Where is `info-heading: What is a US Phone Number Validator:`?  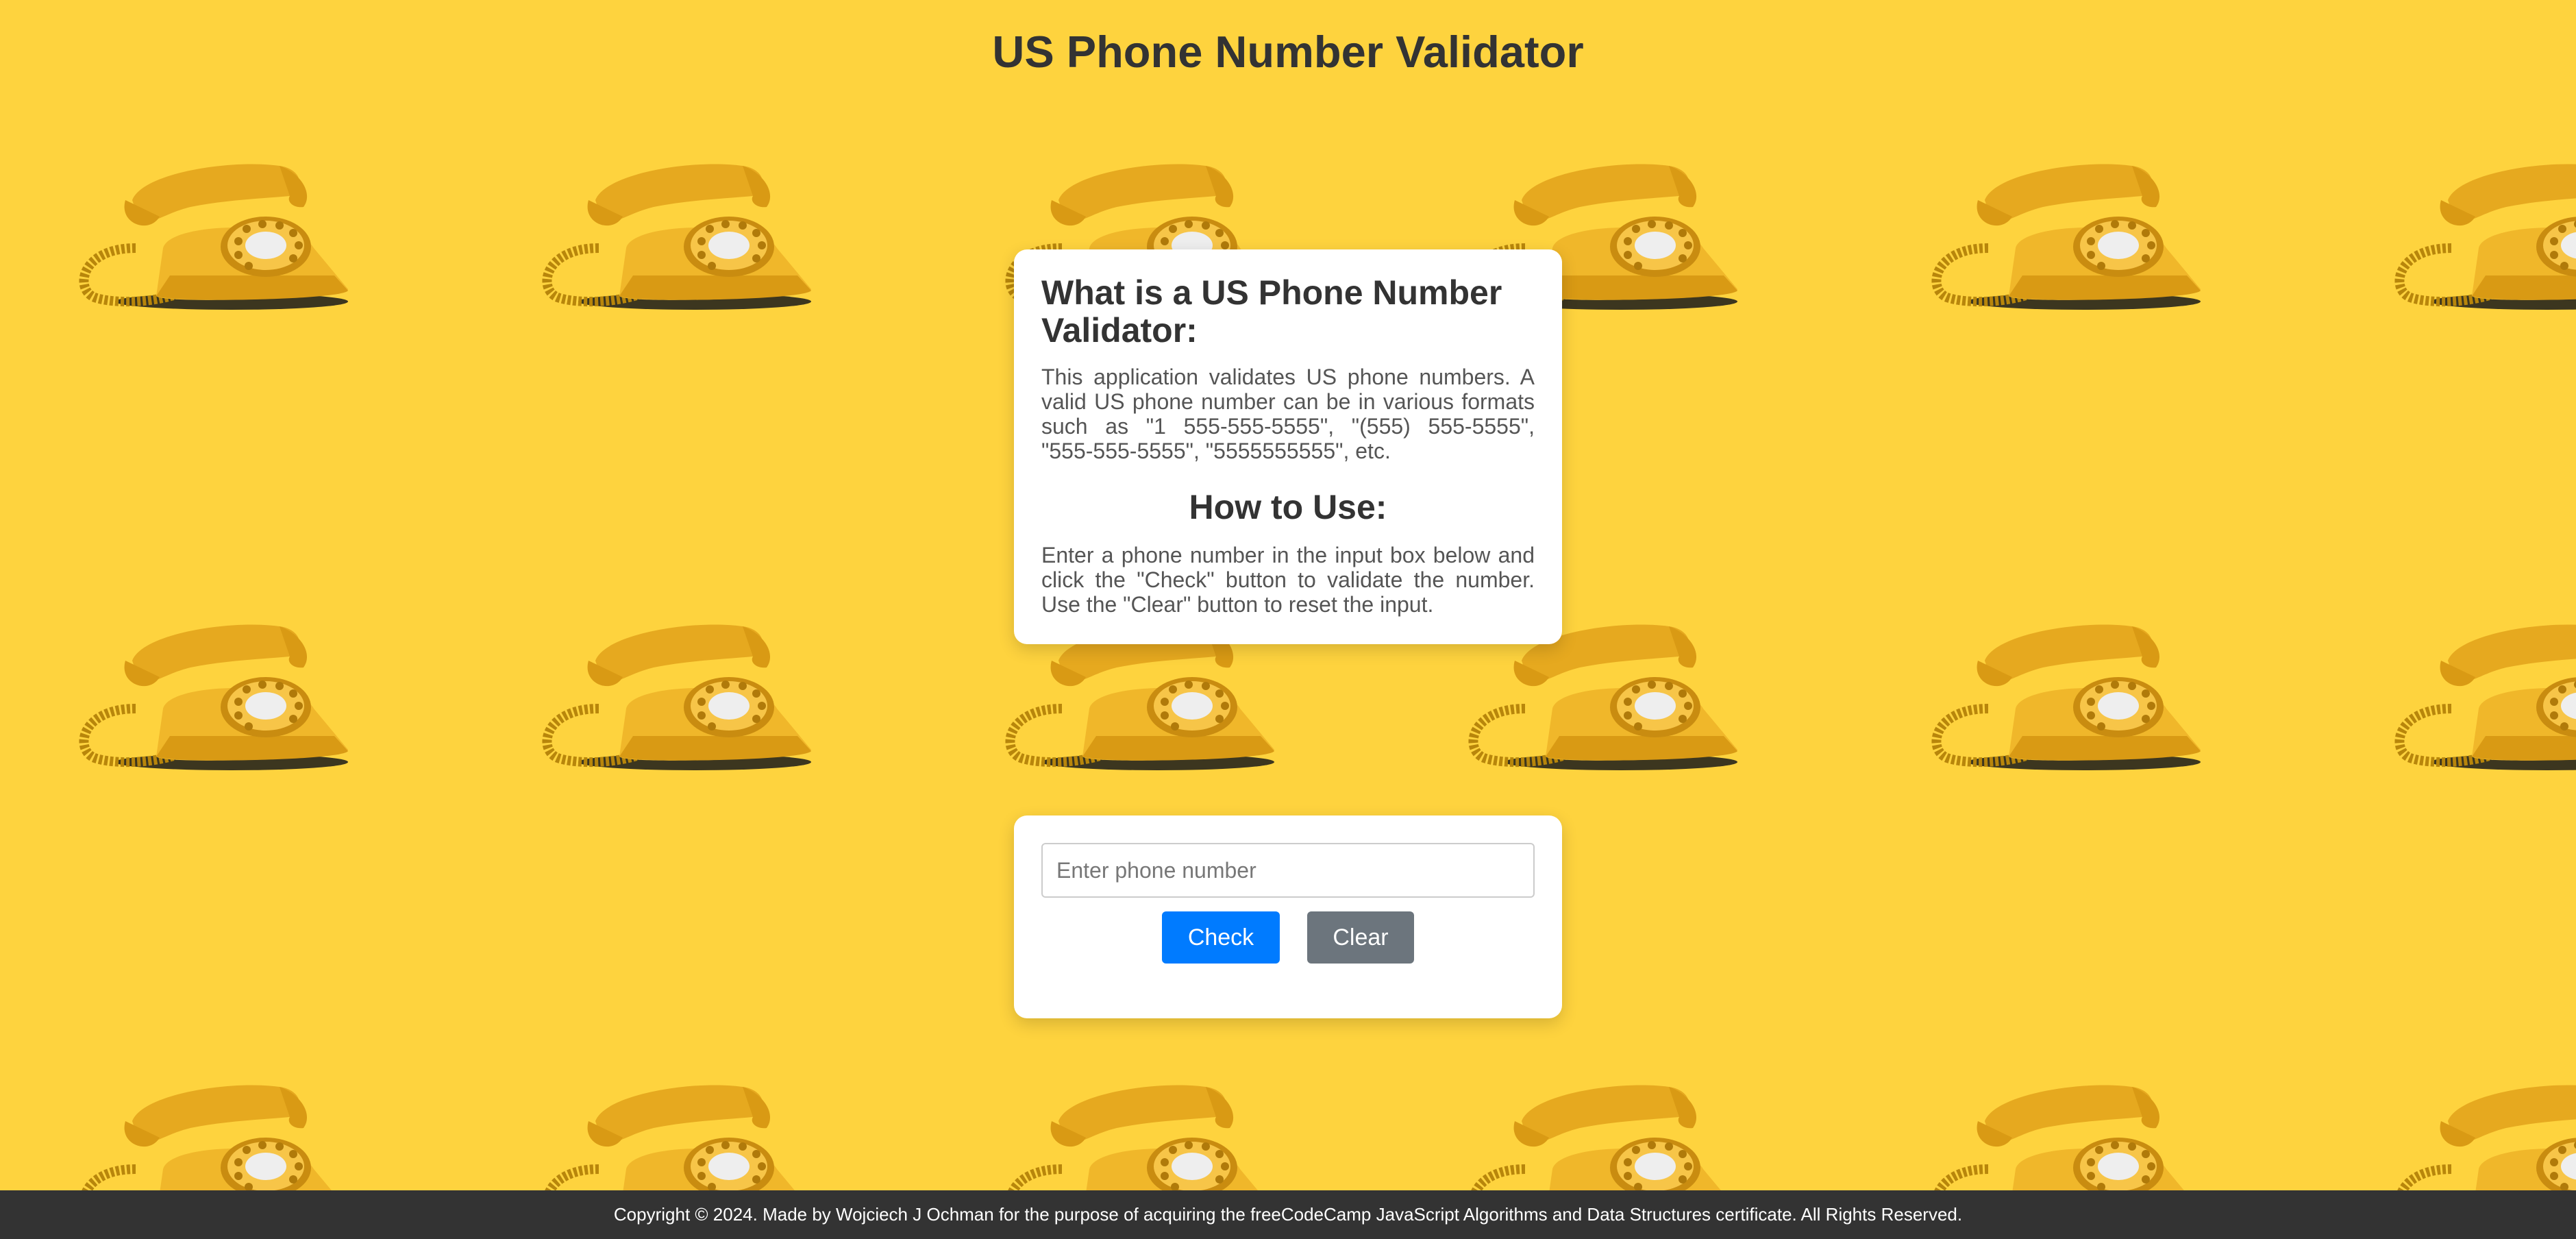
info-heading: What is a US Phone Number Validator: is located at coordinates (1271, 311).